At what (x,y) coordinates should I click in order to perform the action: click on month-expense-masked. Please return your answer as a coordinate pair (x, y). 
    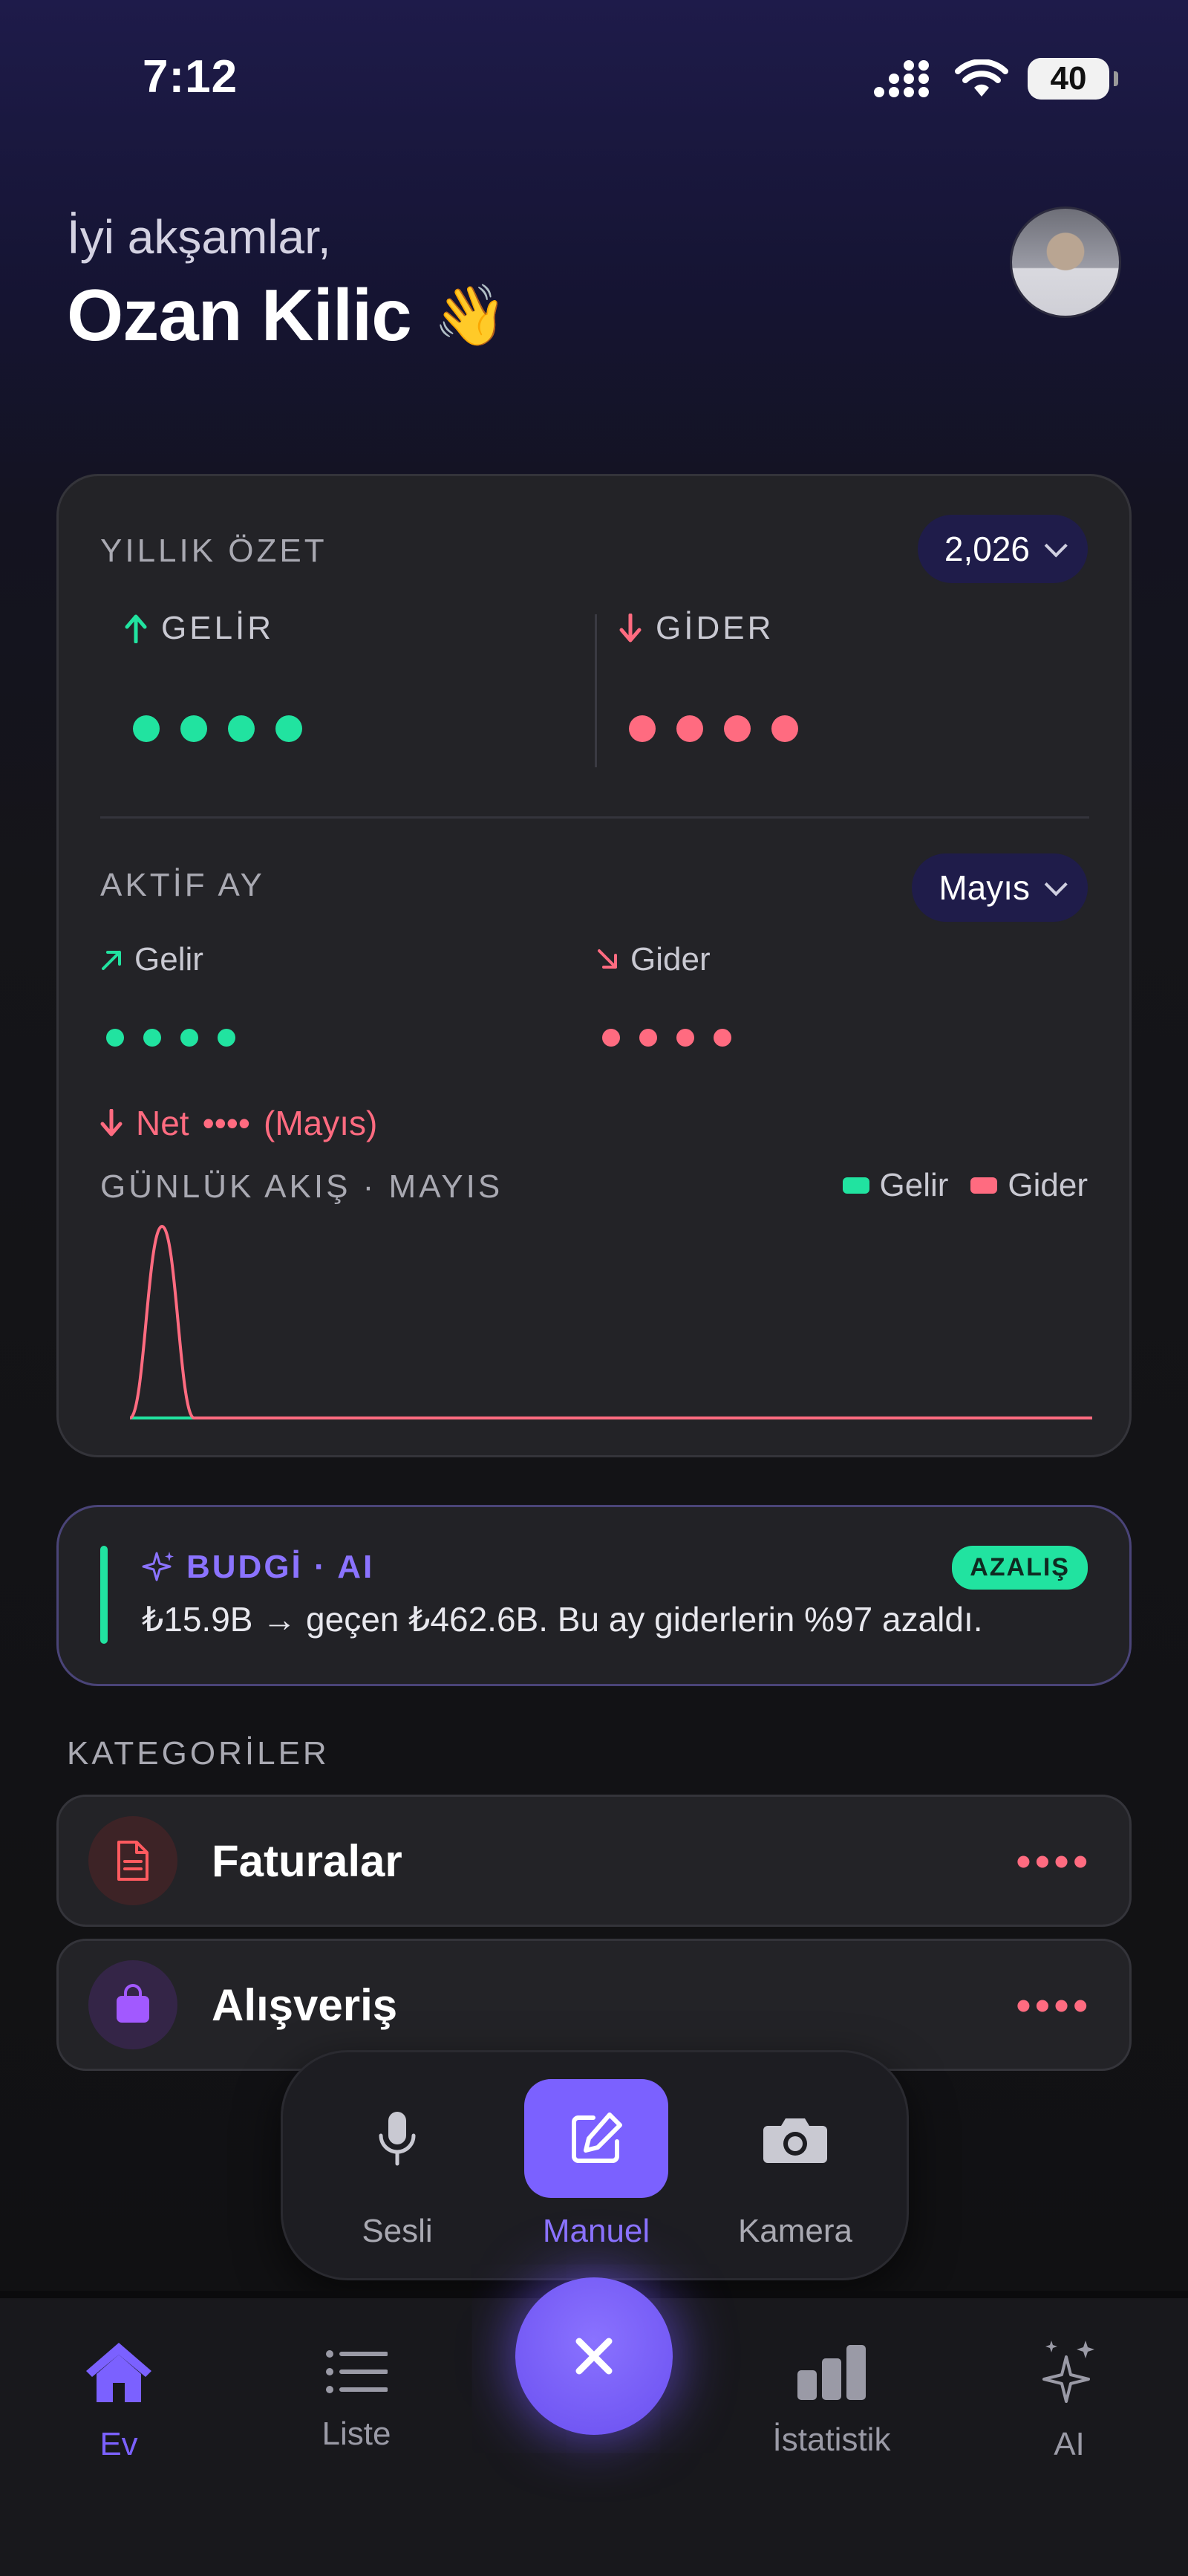
    Looking at the image, I should click on (667, 1038).